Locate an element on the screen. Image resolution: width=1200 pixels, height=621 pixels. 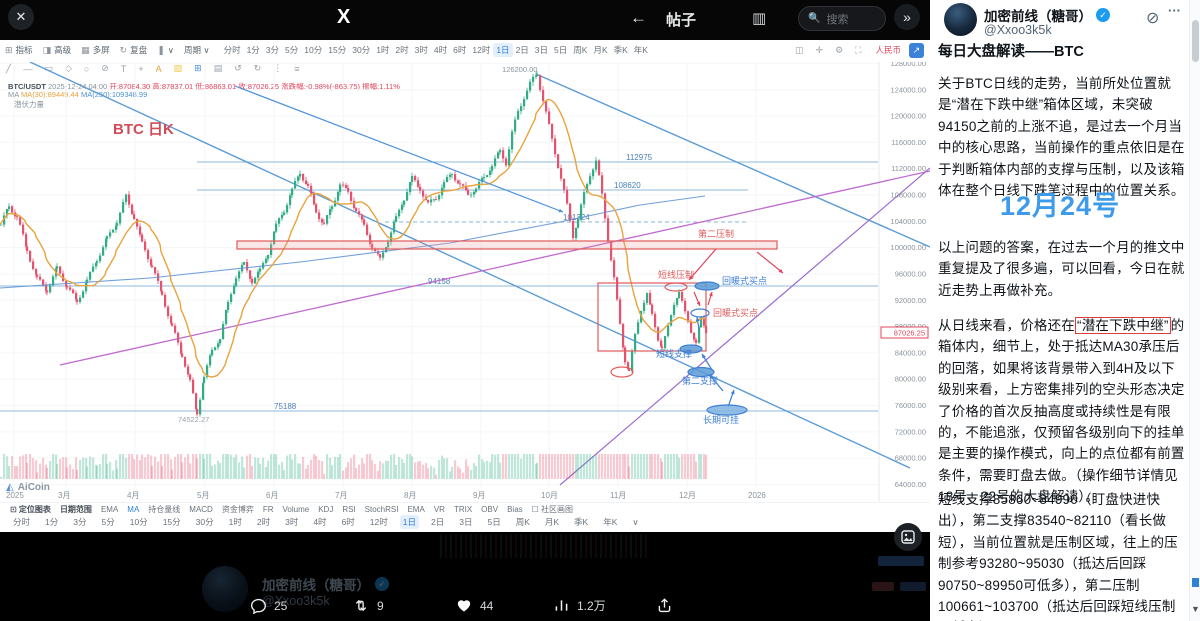
back-arrow-icon: ← is located at coordinates (638, 18).